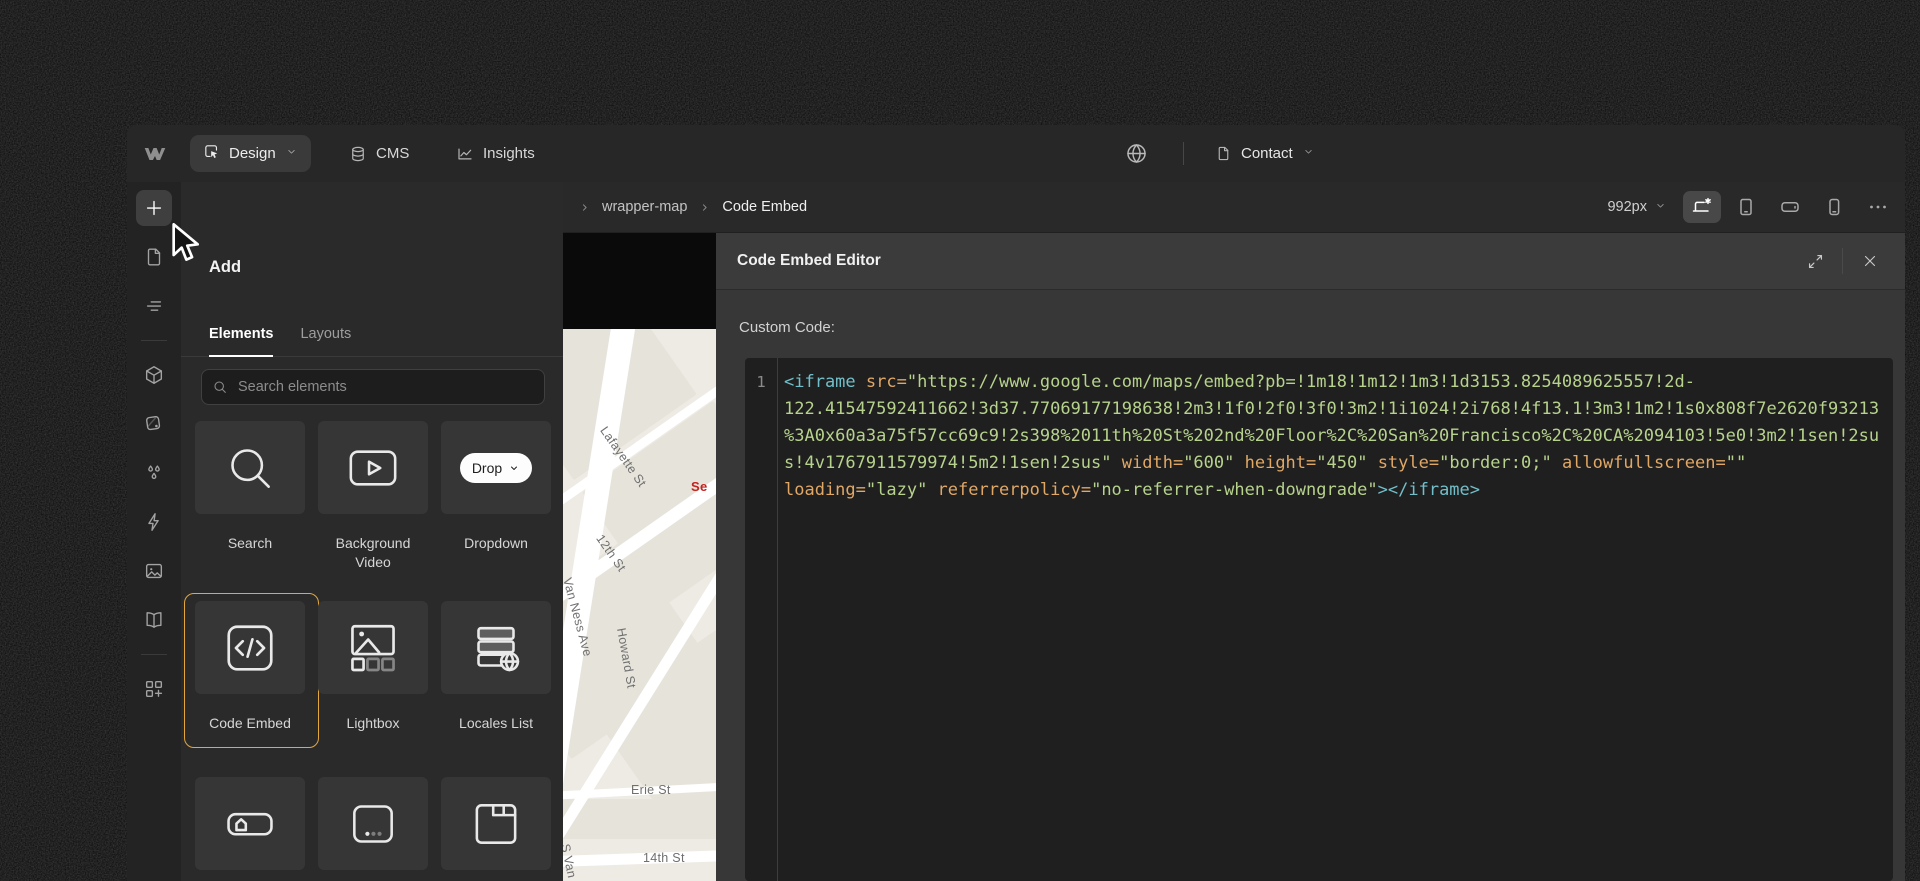 This screenshot has width=1920, height=881. I want to click on design-mode-button: Design, so click(250, 153).